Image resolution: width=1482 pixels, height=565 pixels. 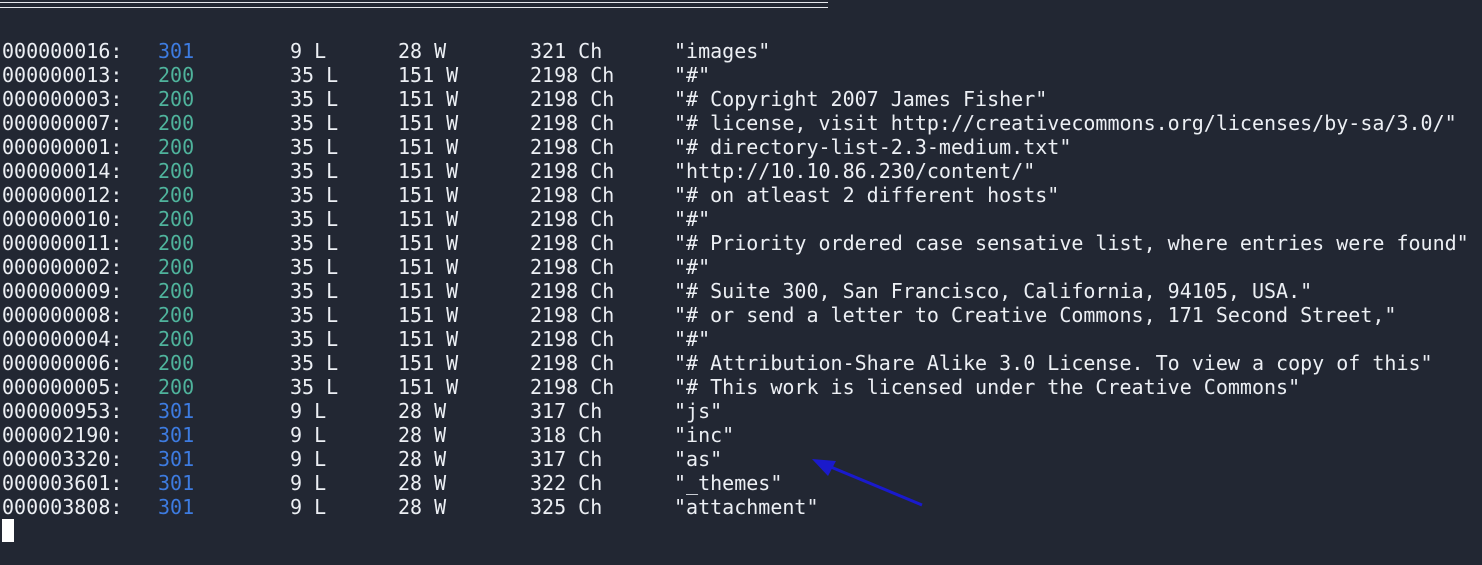 I want to click on request-id: 000000006:, so click(x=62, y=363).